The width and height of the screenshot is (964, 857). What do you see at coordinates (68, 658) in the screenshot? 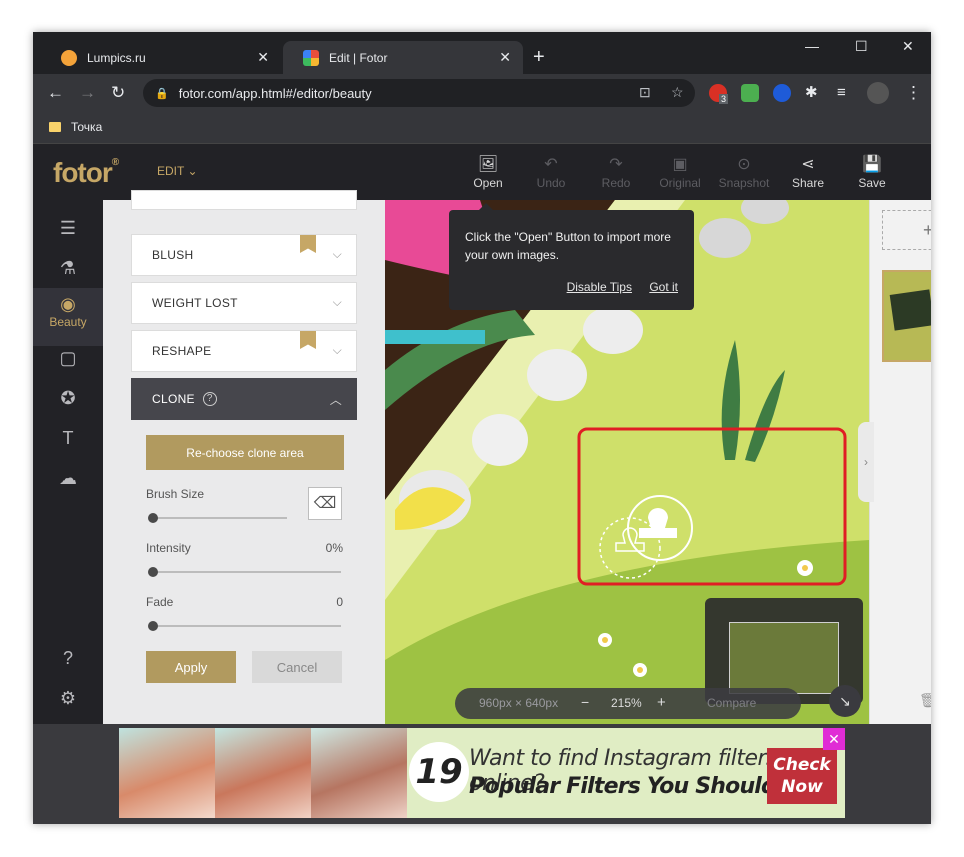
I see `help-tool: ?` at bounding box center [68, 658].